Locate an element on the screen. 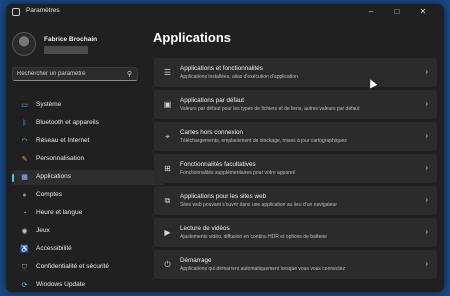  row-title: Applications pour les sites web is located at coordinates (223, 196).